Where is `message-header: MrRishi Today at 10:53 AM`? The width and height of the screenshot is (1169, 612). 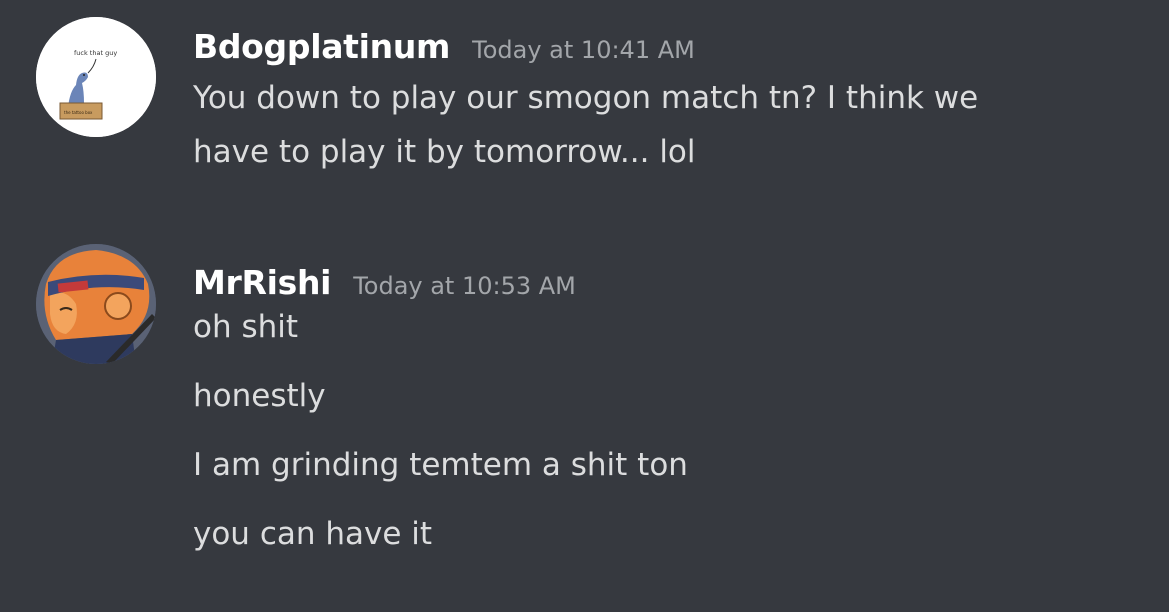 message-header: MrRishi Today at 10:53 AM is located at coordinates (671, 285).